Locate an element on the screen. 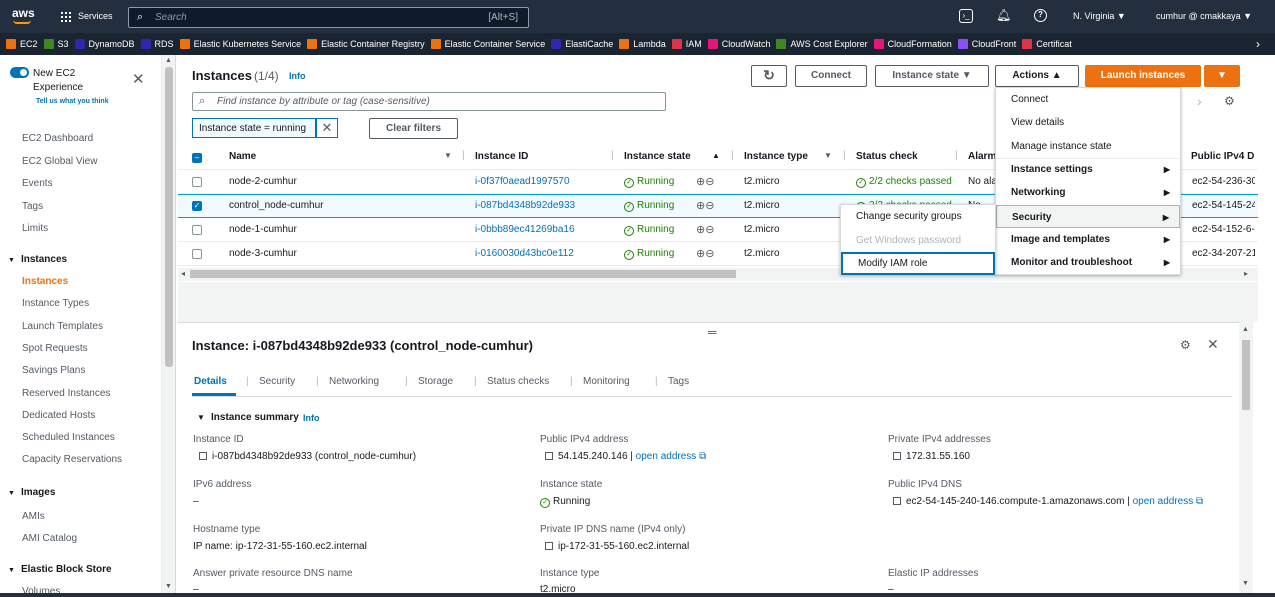 The height and width of the screenshot is (597, 1275). chevron-right-icon: › is located at coordinates (1258, 44).